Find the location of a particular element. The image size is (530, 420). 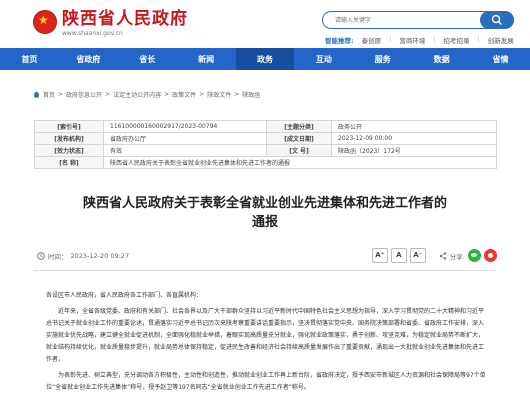

wechat-share-icon is located at coordinates (474, 255).